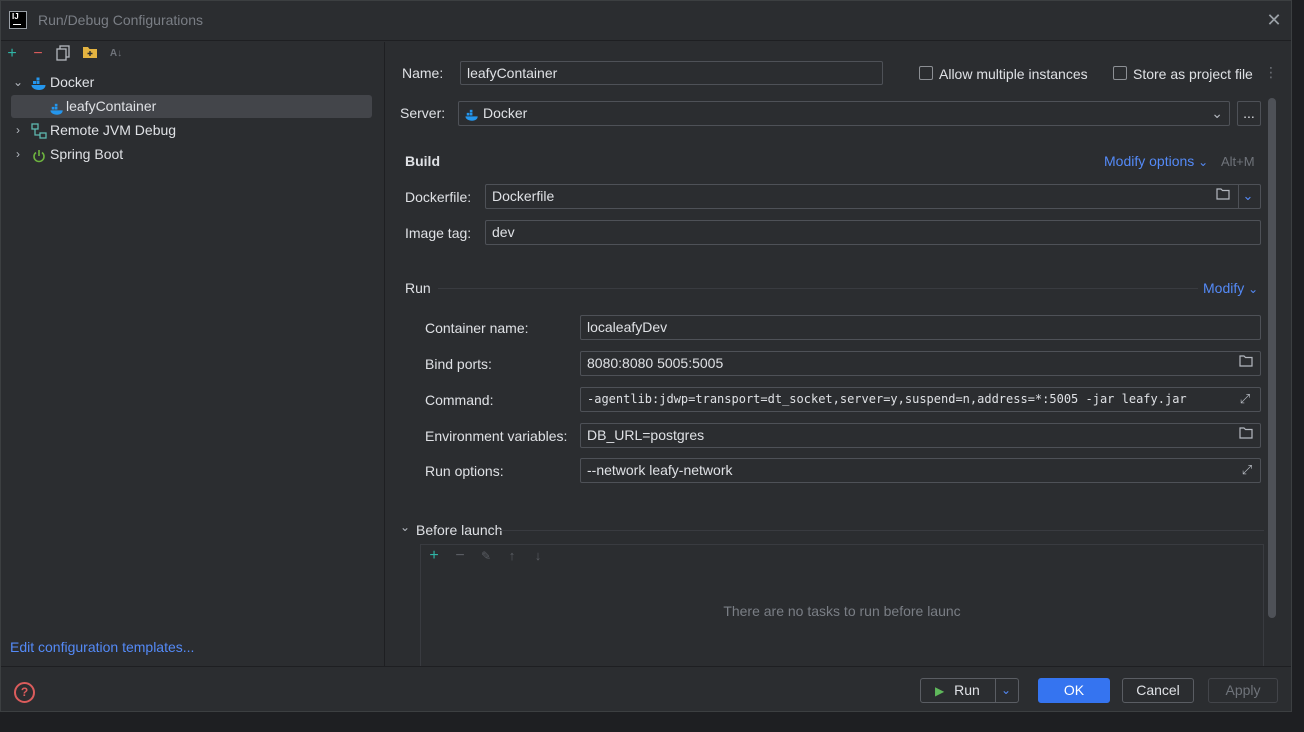  What do you see at coordinates (1238, 161) in the screenshot?
I see `modify-options-shortcut: Alt+M` at bounding box center [1238, 161].